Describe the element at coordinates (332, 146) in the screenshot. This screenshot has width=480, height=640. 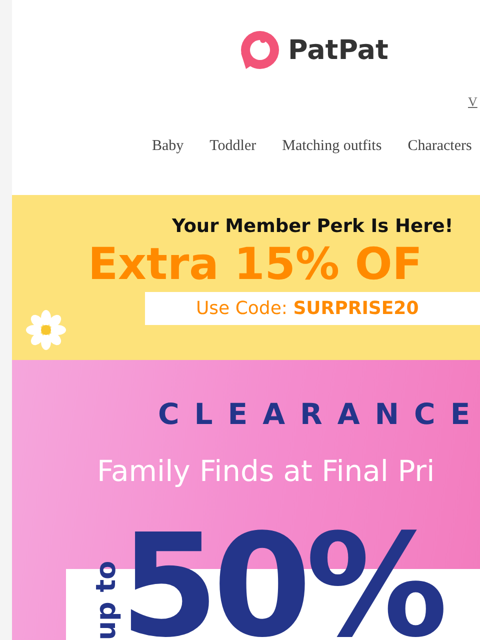
I see `nav-link: Matching outfits` at that location.